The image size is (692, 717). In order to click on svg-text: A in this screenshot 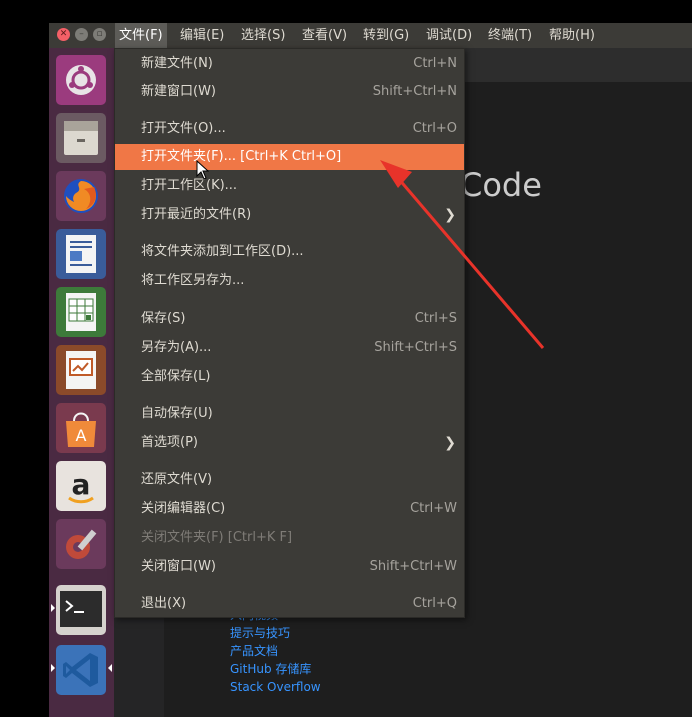, I will do `click(81, 435)`.